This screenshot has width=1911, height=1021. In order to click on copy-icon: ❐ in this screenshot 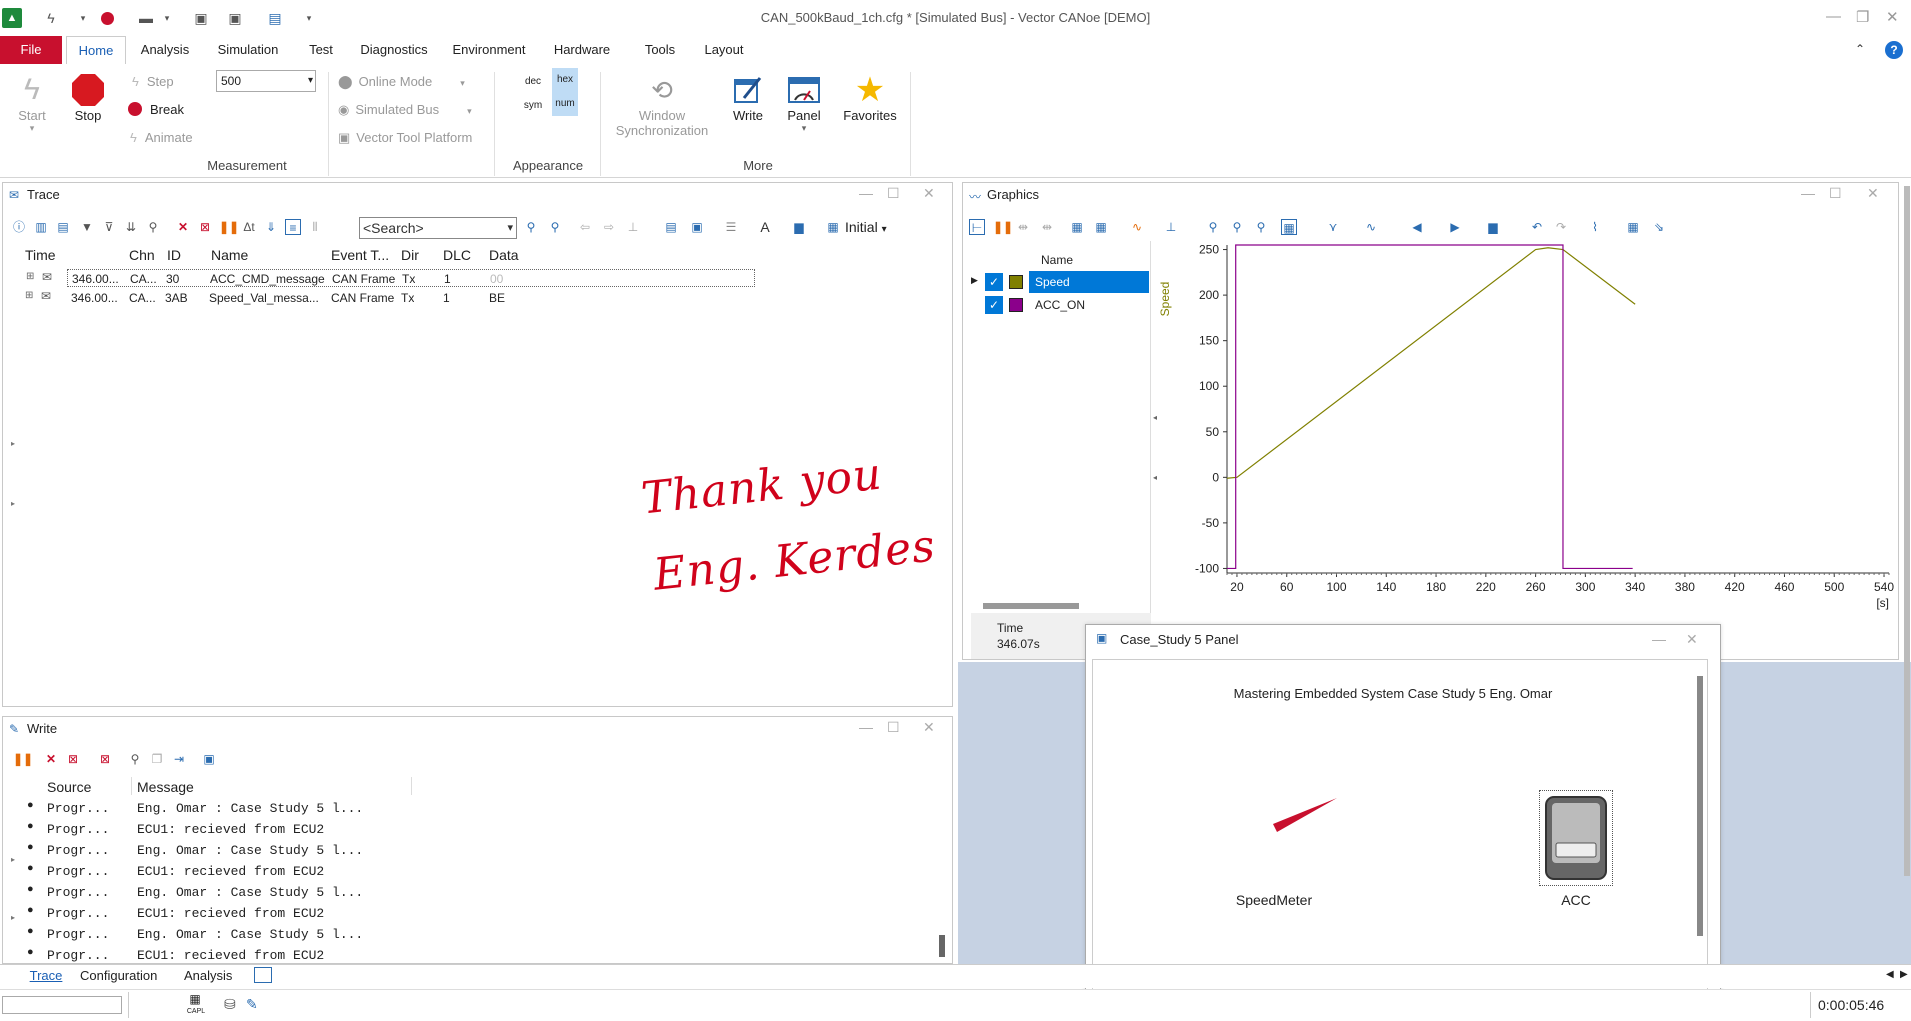, I will do `click(157, 759)`.